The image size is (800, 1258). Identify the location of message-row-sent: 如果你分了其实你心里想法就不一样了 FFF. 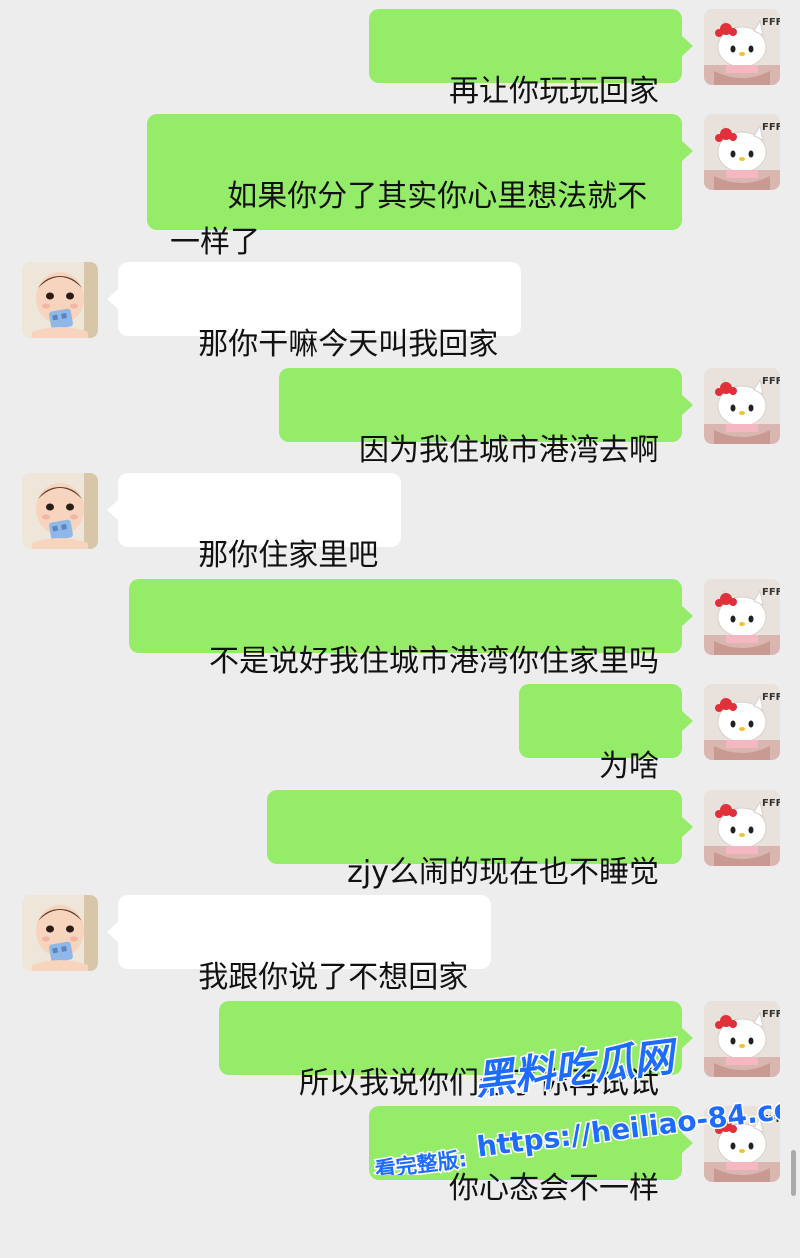
(400, 187).